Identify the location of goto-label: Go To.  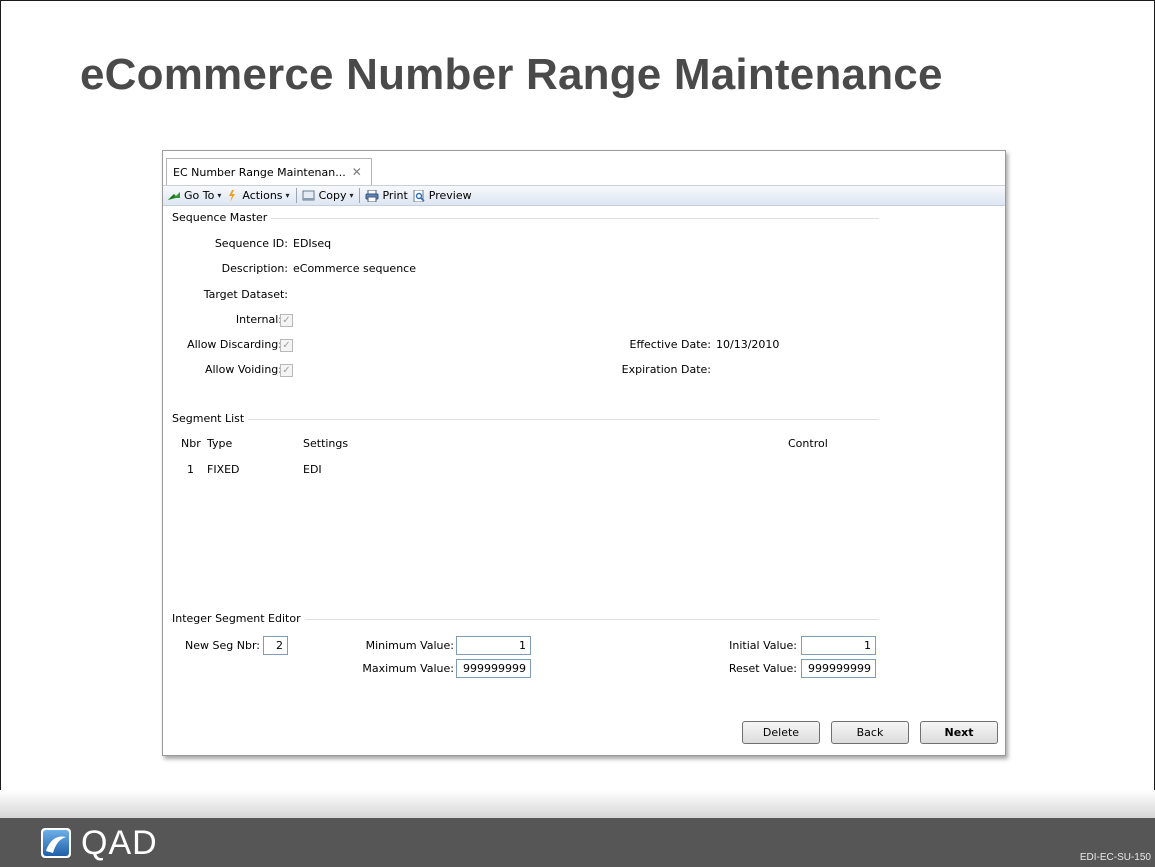
(199, 195).